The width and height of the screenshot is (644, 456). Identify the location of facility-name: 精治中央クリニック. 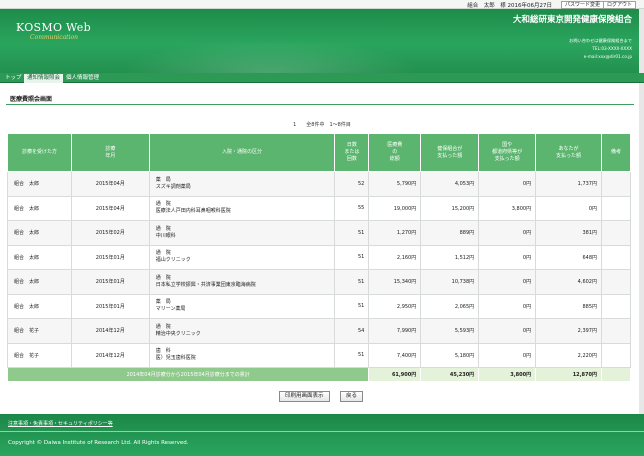
(178, 333).